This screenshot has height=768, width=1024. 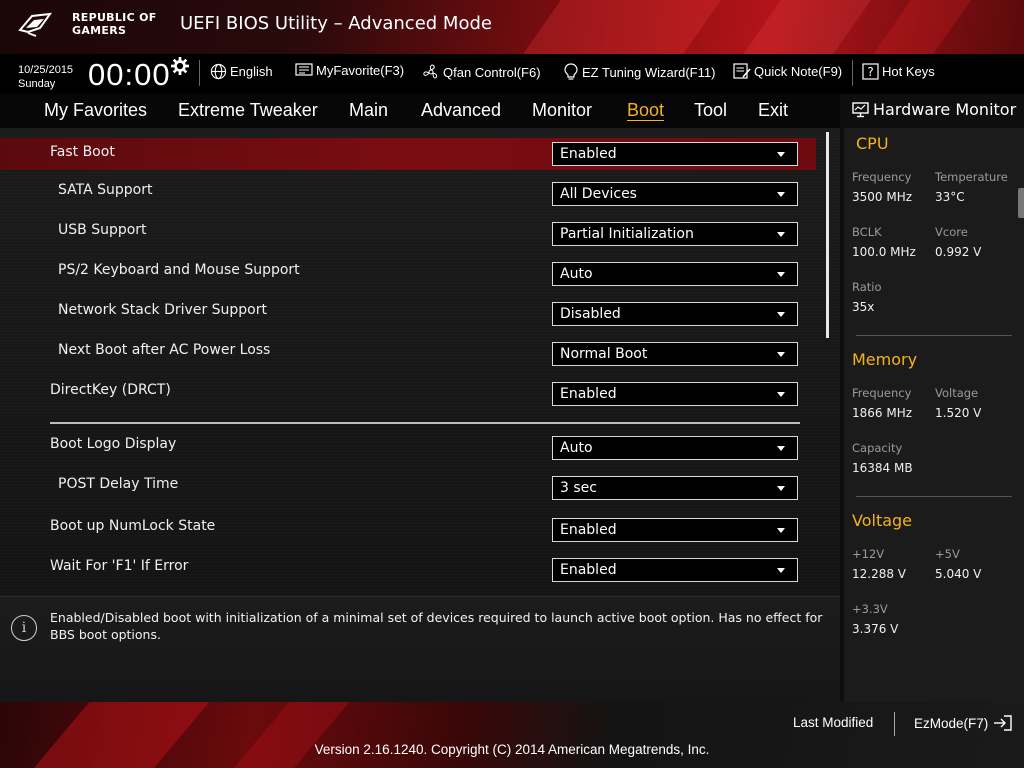 I want to click on tab-extreme-tweaker: Extreme Tweaker, so click(x=248, y=110).